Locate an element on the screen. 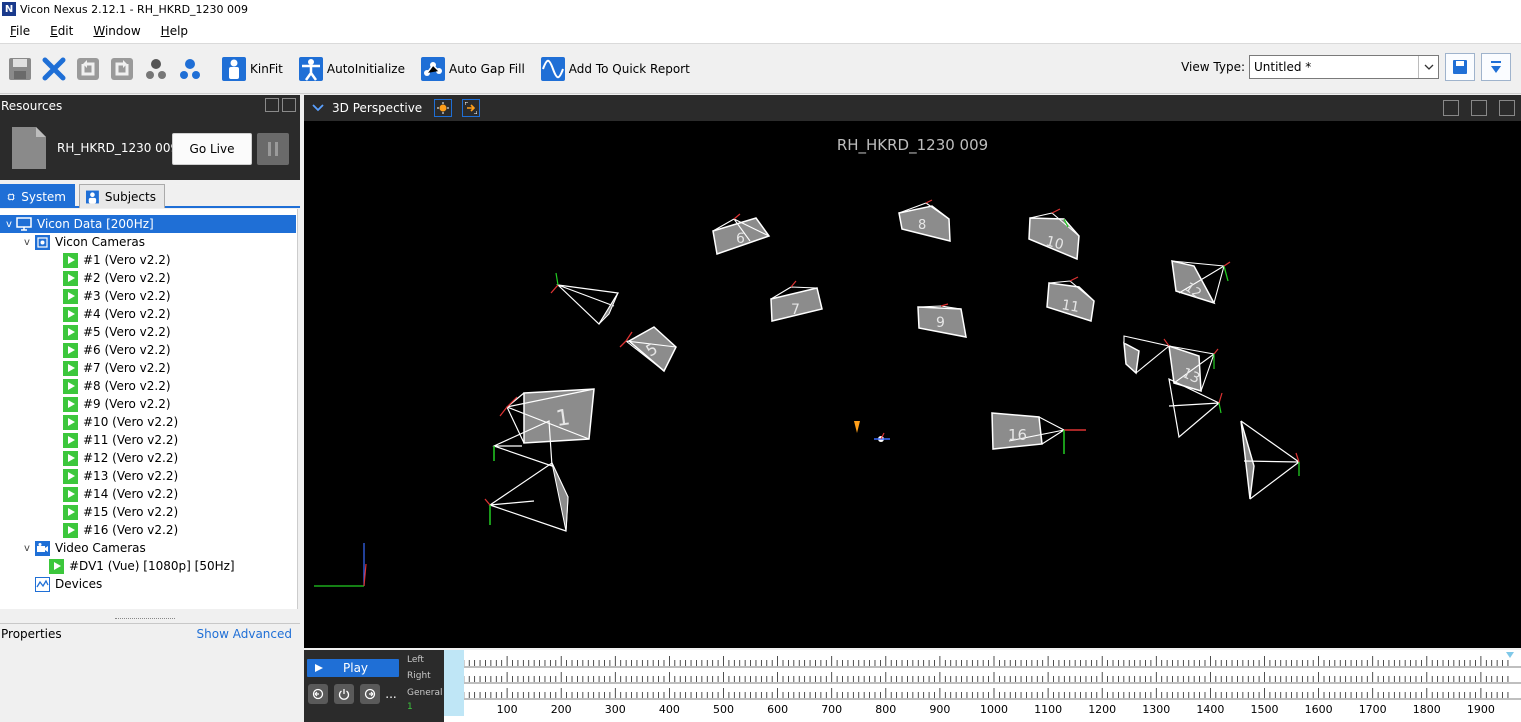  restore-panel-icon is located at coordinates (289, 105).